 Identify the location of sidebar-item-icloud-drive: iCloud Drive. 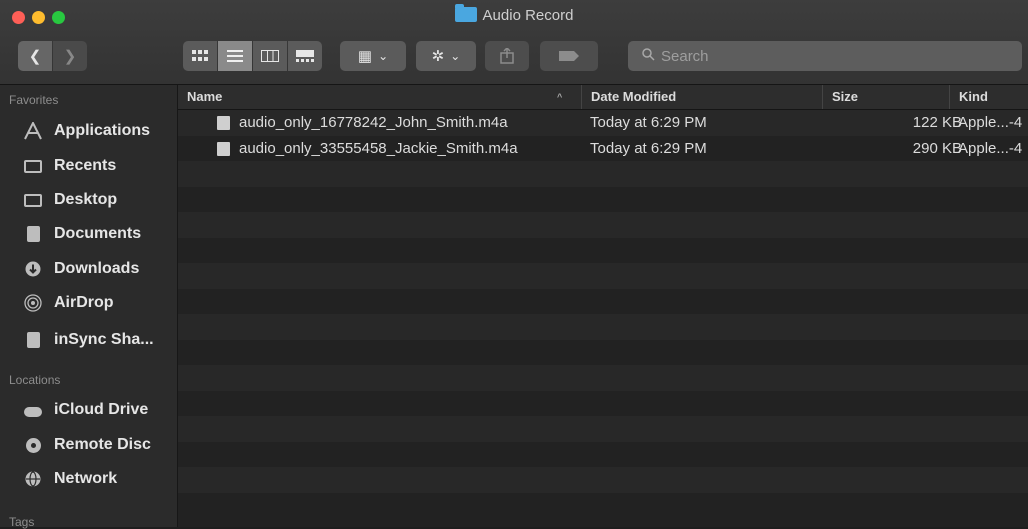
(99, 410).